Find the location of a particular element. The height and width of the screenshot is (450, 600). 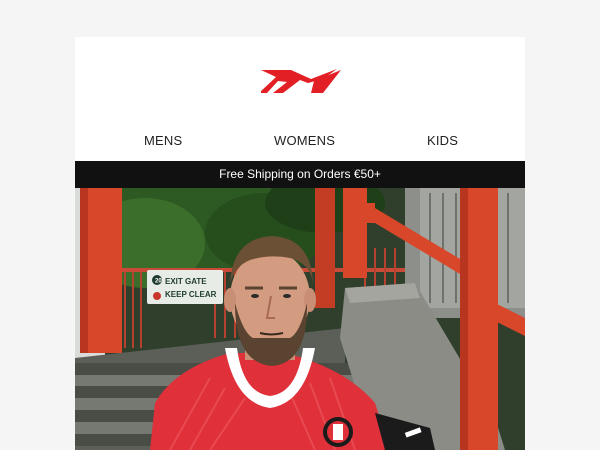

sign-line-2: KEEP CLEAR is located at coordinates (191, 294).